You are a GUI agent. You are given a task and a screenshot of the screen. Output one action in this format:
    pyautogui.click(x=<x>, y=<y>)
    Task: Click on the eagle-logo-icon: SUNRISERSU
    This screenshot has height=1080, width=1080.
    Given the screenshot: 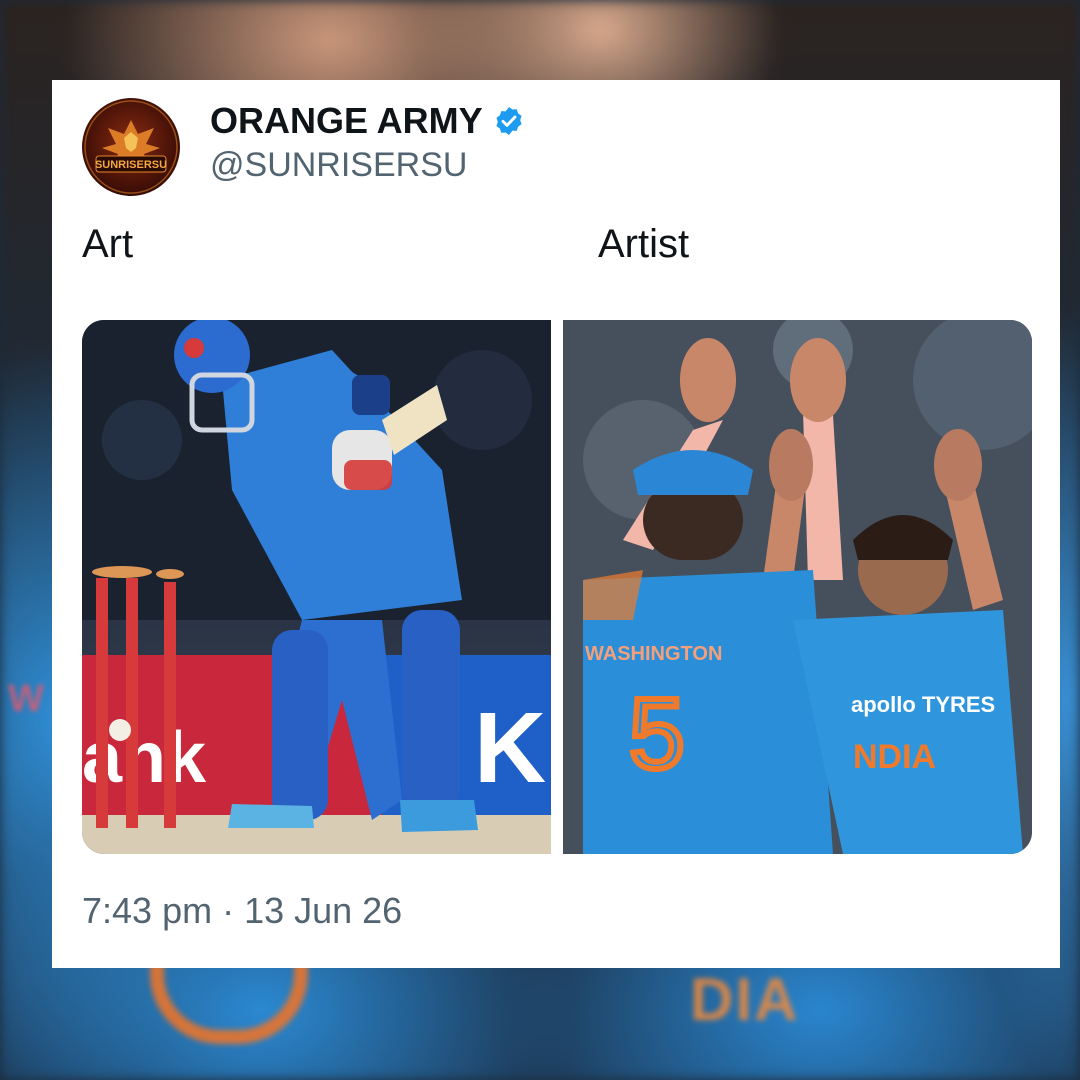 What is the action you would take?
    pyautogui.click(x=131, y=147)
    